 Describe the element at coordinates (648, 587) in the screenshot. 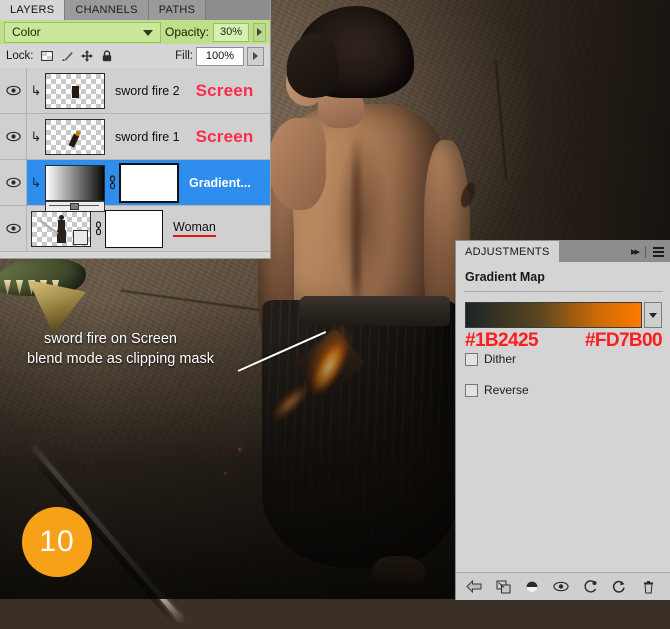

I see `delete-icon` at that location.